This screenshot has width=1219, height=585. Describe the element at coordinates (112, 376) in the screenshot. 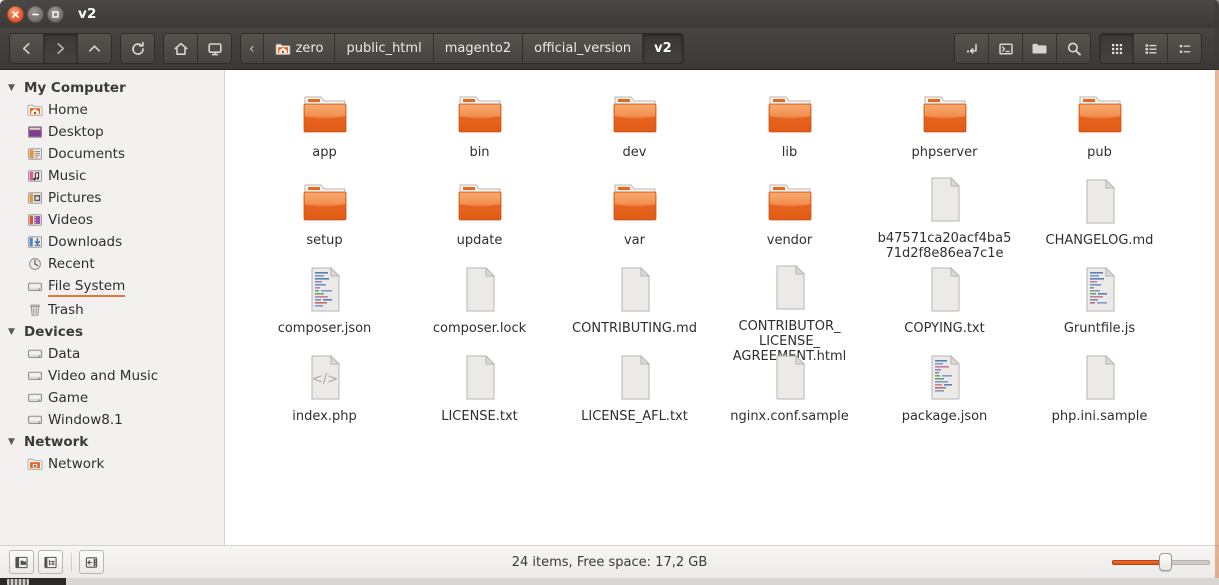

I see `sidebar-item-video-and-music: Video and Music` at that location.